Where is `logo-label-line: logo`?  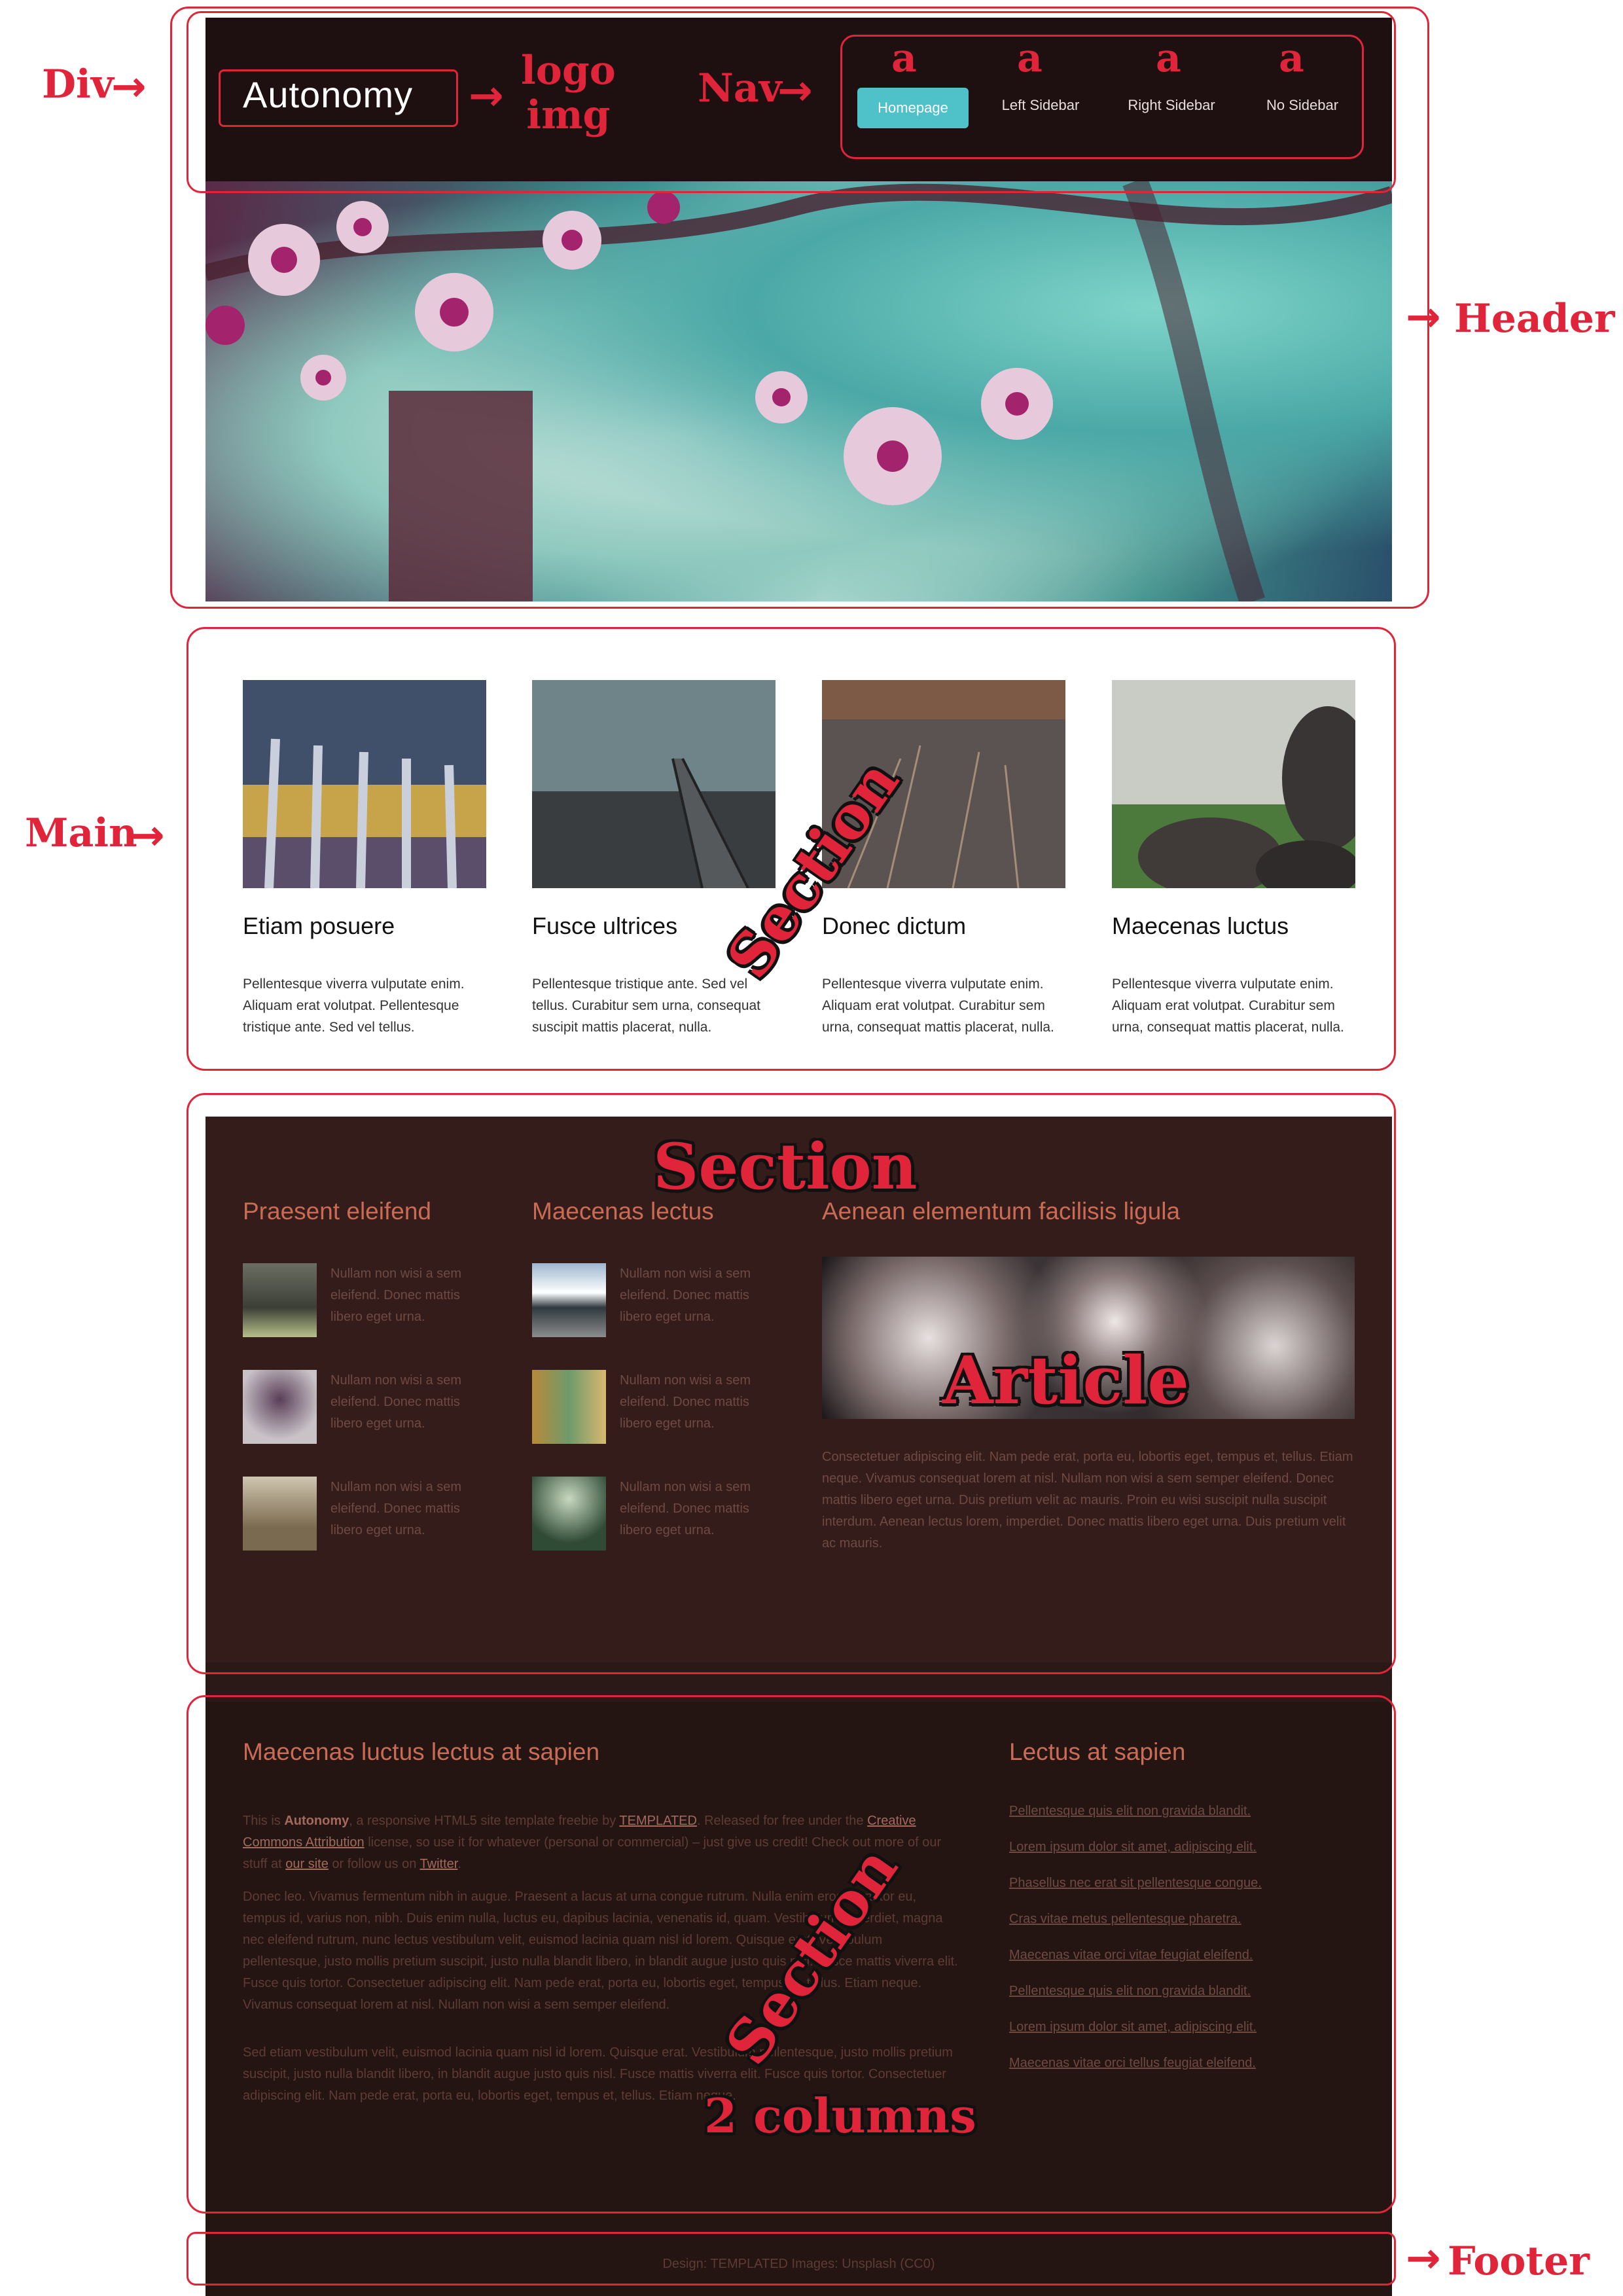 logo-label-line: logo is located at coordinates (568, 71).